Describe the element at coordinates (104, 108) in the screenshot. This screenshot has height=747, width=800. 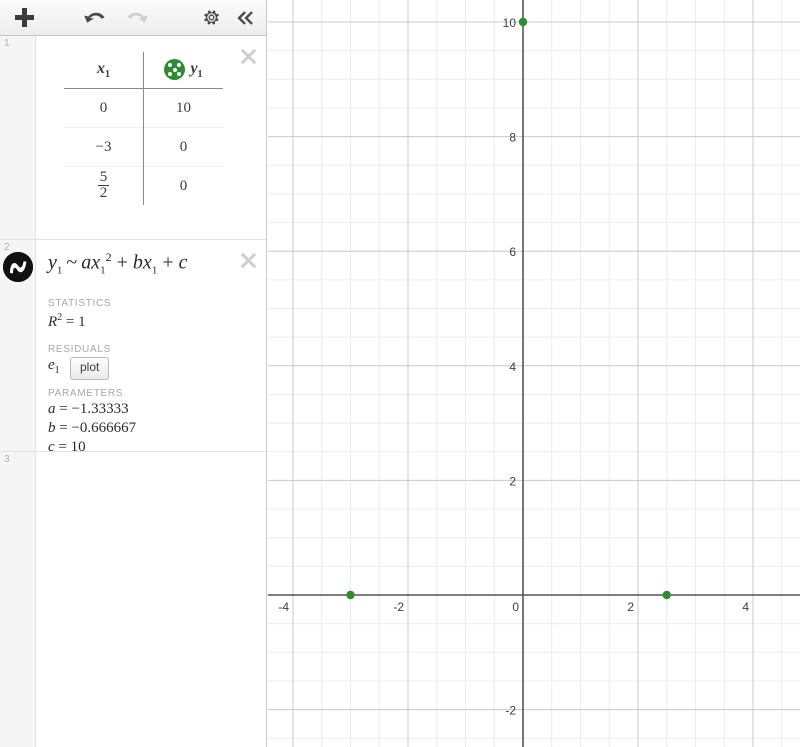
I see `cell-x: 0` at that location.